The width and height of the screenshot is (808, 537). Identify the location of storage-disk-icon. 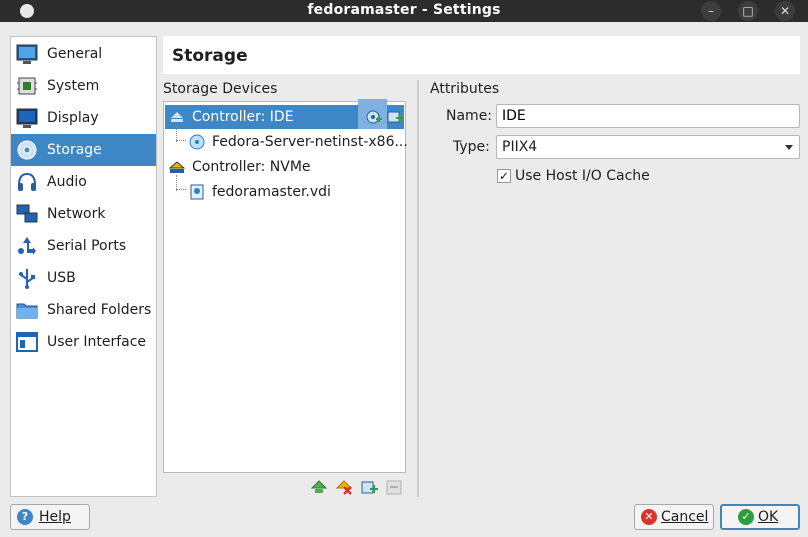
(27, 150).